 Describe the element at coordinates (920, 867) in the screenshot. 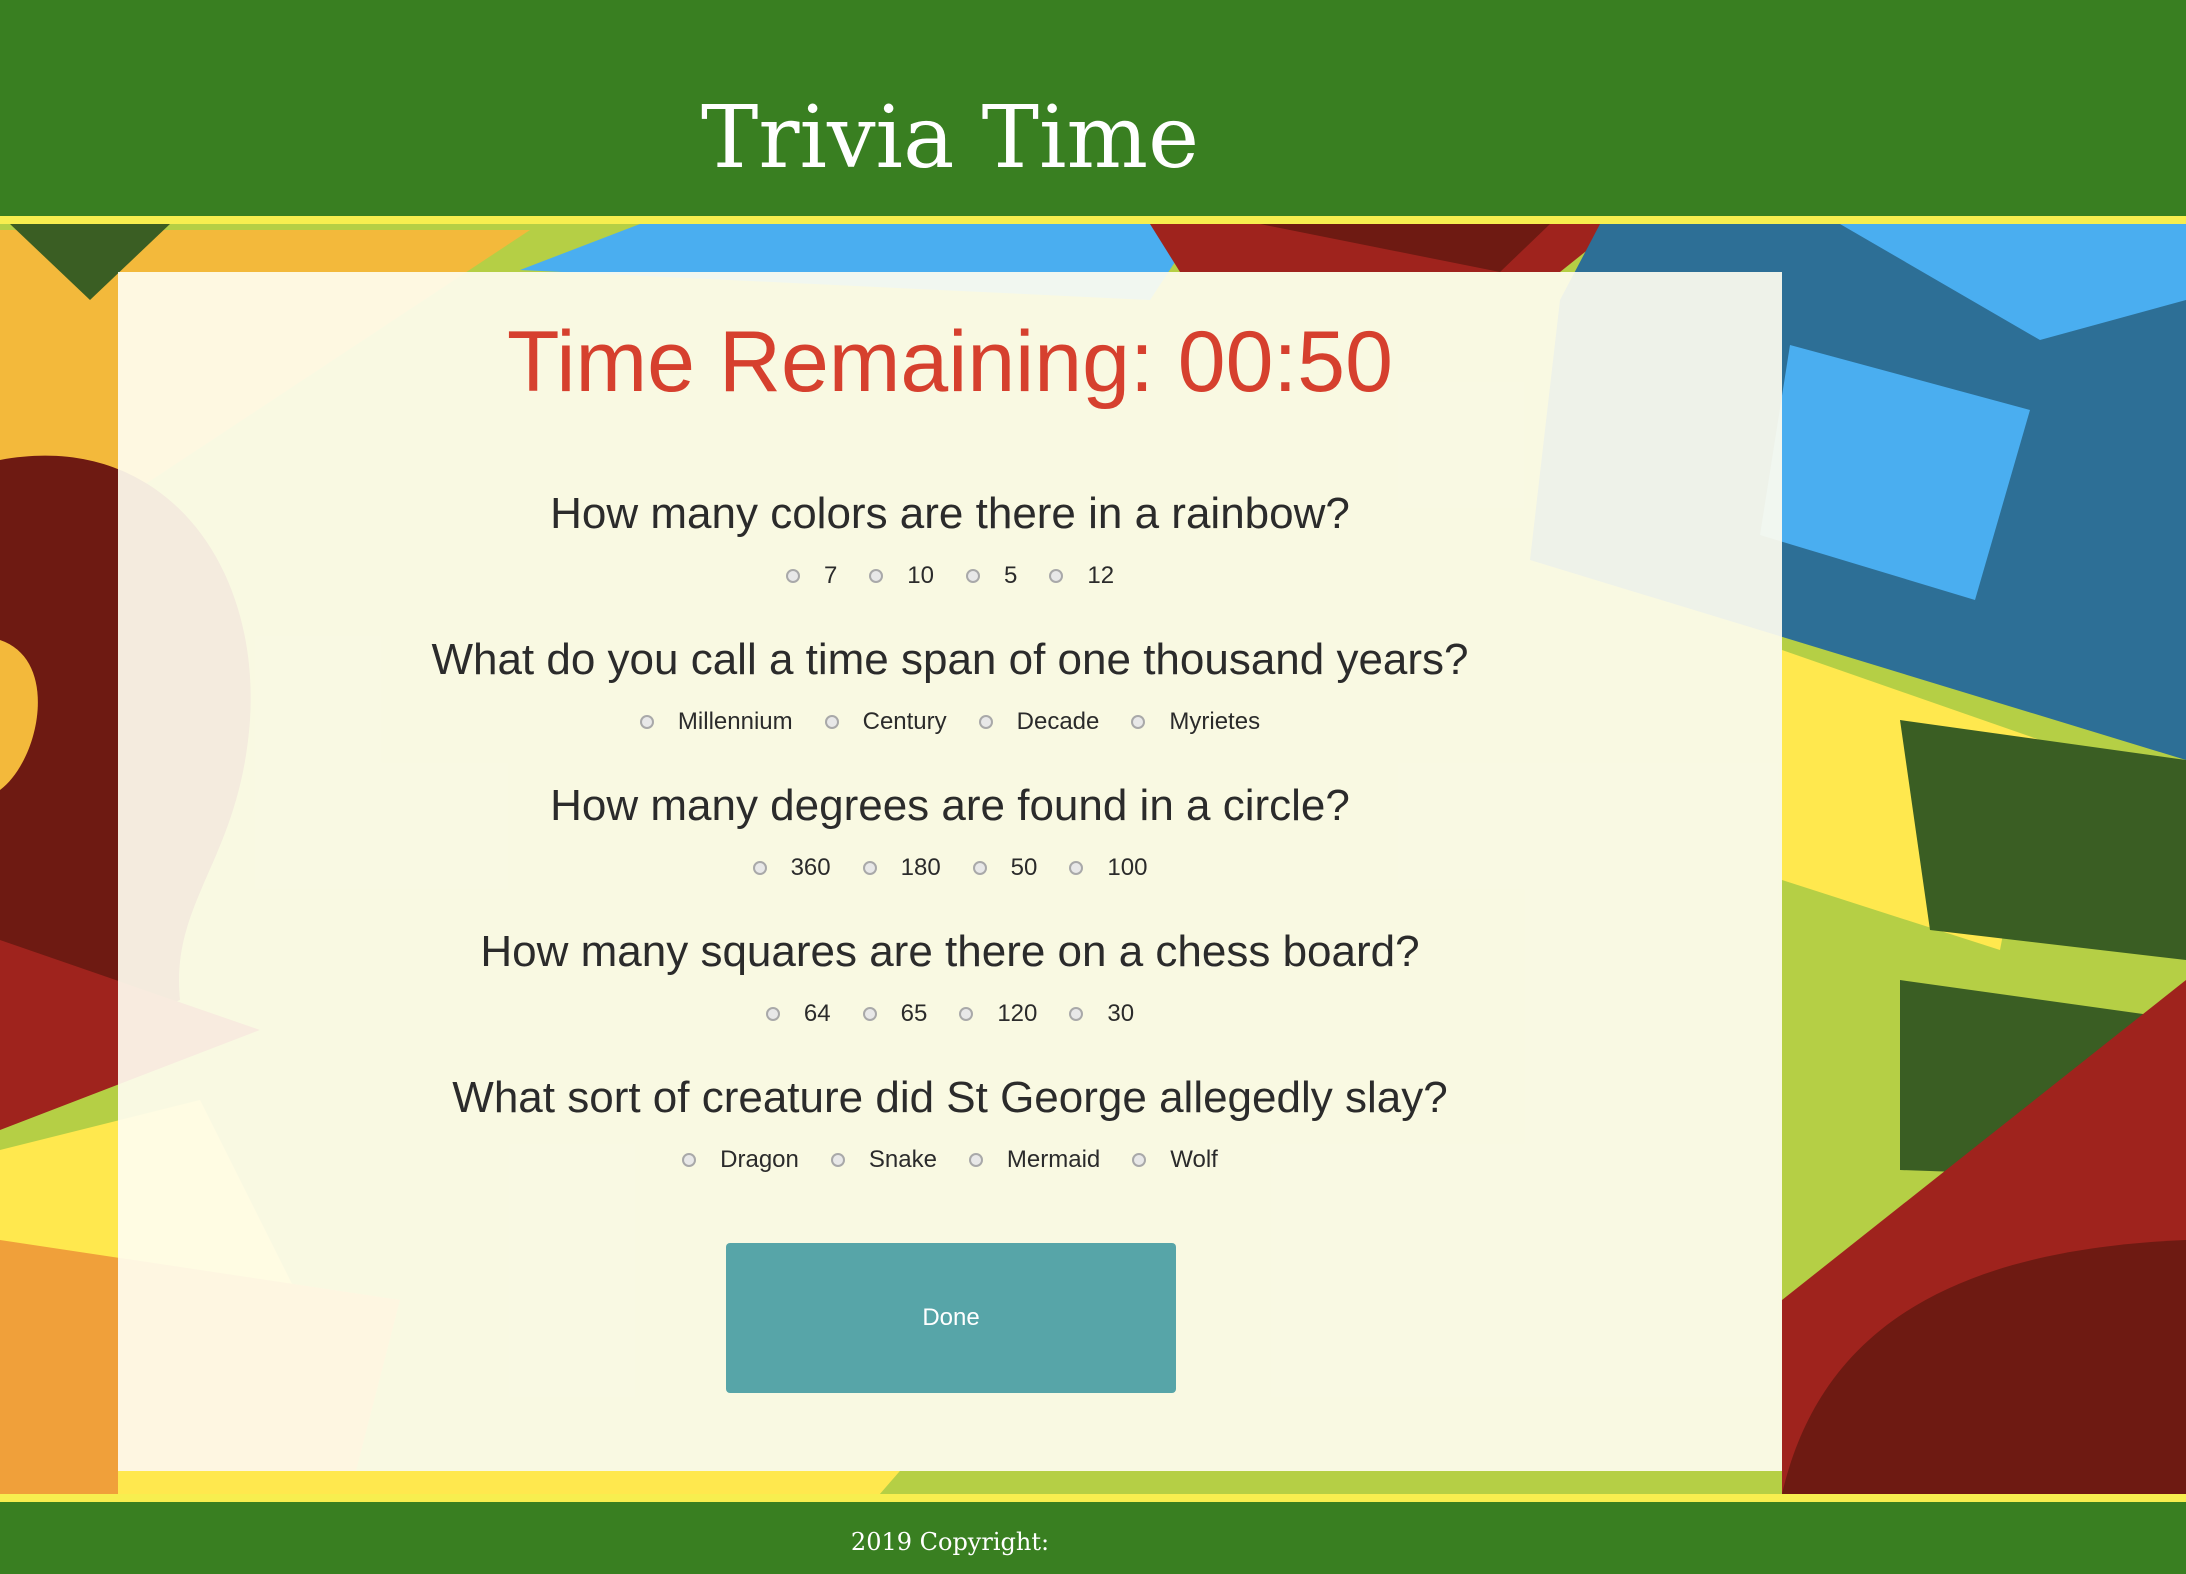

I see `answer-label: 180` at that location.